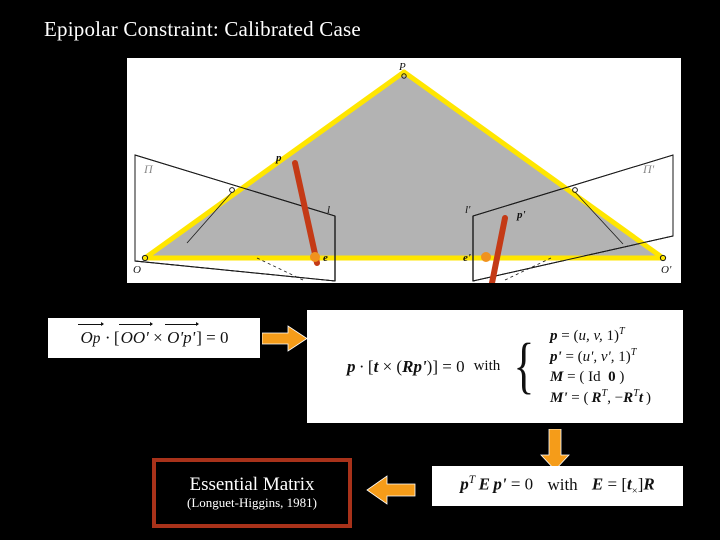 Image resolution: width=720 pixels, height=540 pixels. I want to click on label-right-image-point: p', so click(521, 215).